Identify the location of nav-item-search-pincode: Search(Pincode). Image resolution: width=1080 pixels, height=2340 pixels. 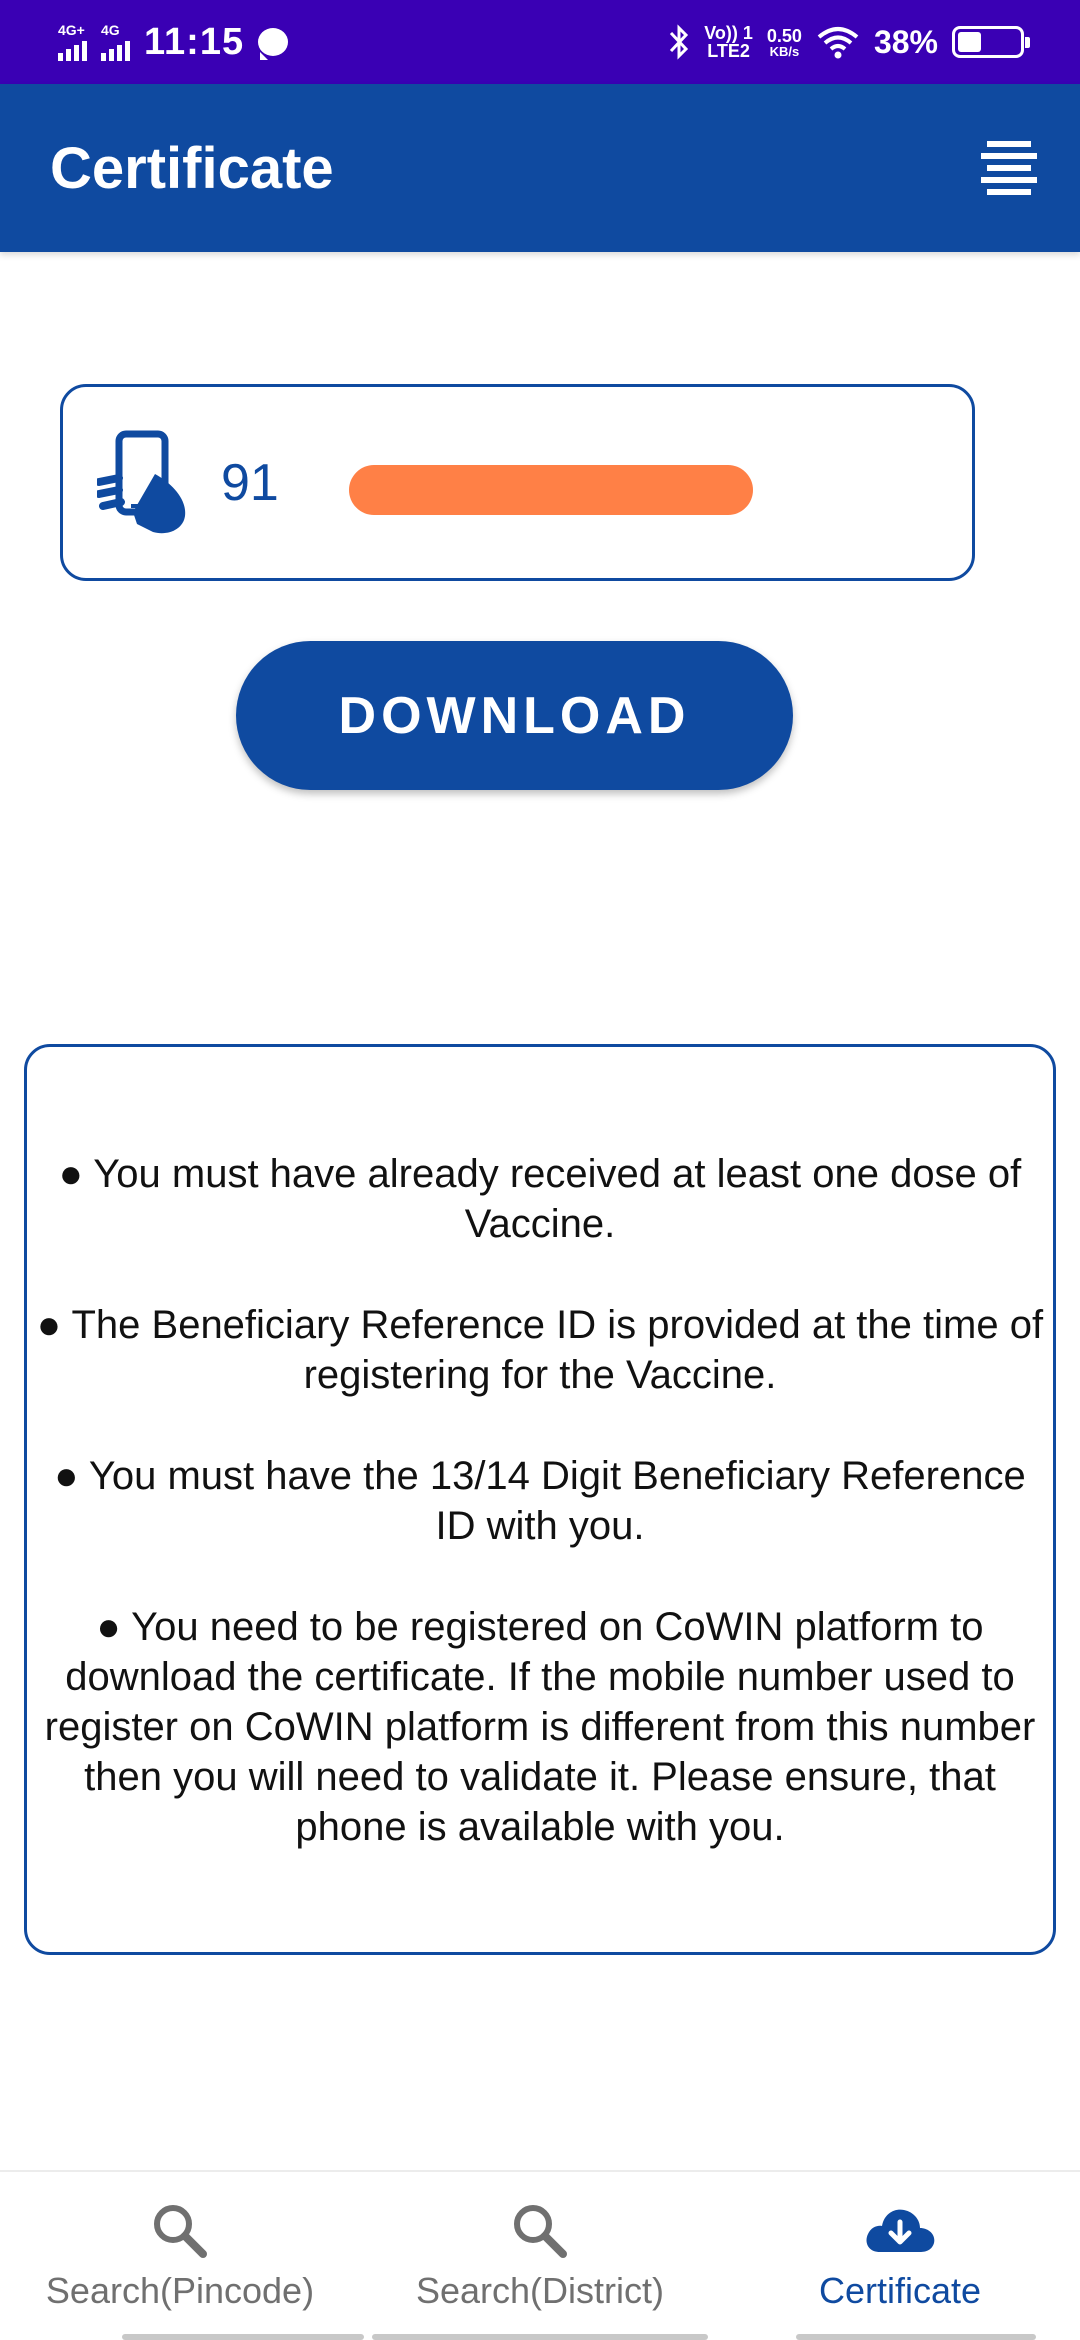
(182, 2256).